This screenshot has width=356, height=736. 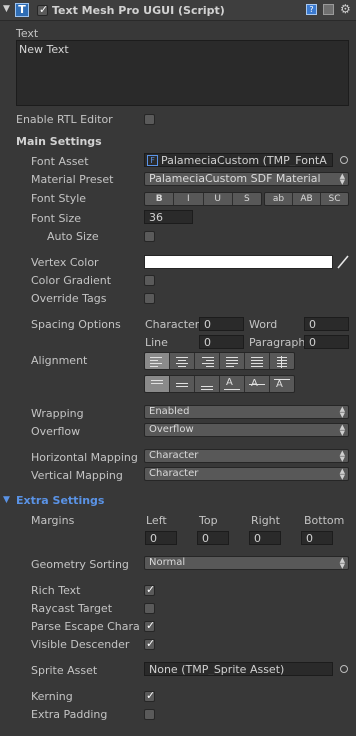 What do you see at coordinates (71, 280) in the screenshot?
I see `color-gradient-label: Color Gradient` at bounding box center [71, 280].